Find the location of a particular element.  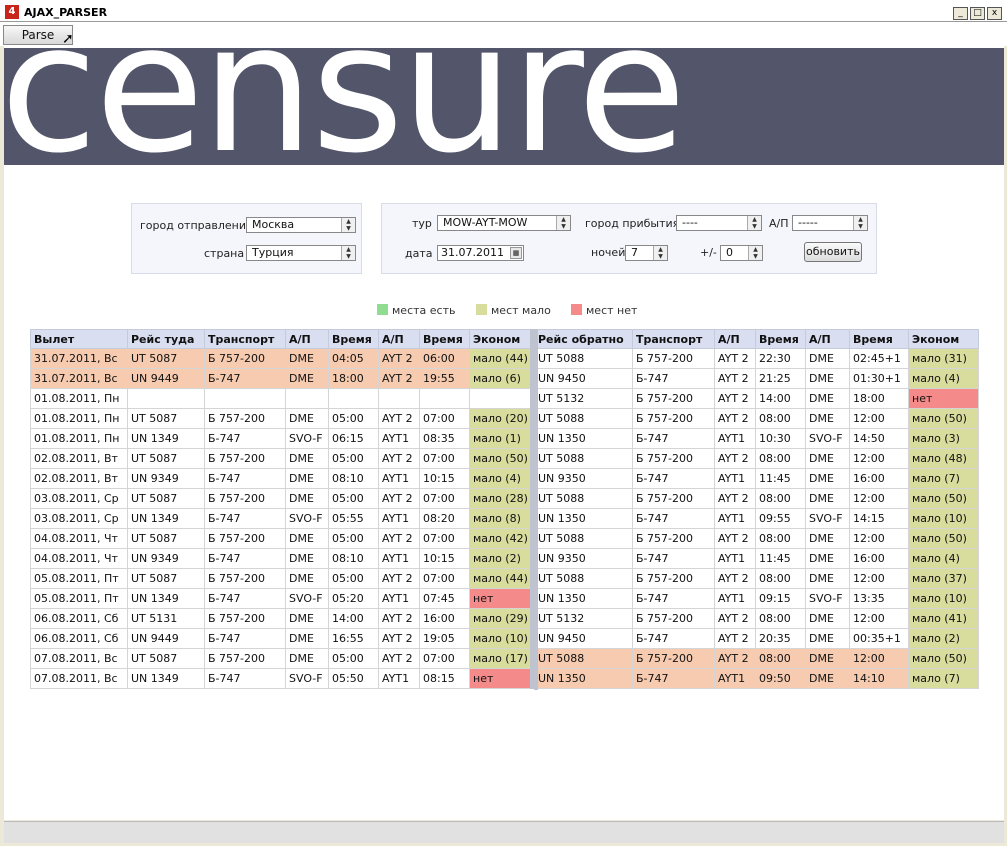

table-cell: 08:15 is located at coordinates (444, 678).